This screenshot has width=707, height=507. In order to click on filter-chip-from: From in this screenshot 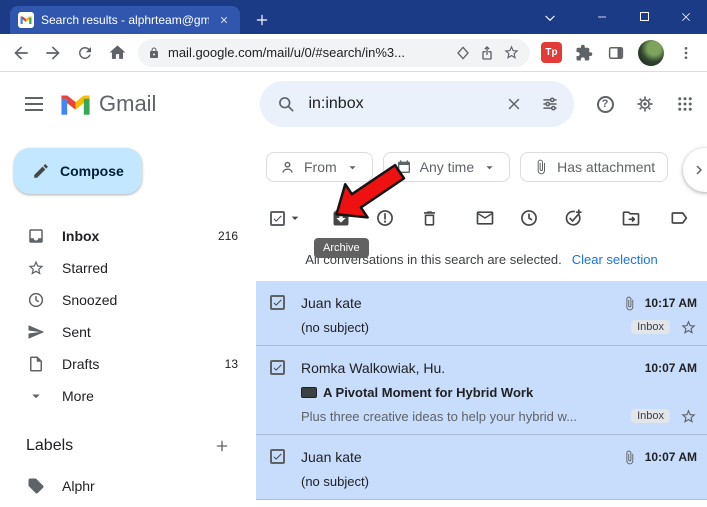, I will do `click(319, 167)`.